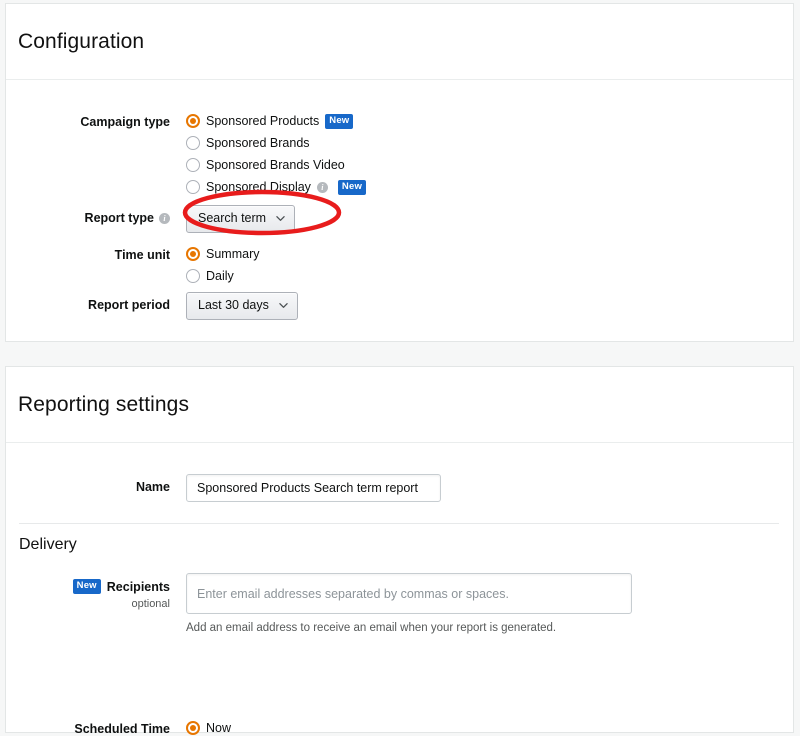 The height and width of the screenshot is (736, 800). Describe the element at coordinates (220, 276) in the screenshot. I see `radio-label-daily: Daily` at that location.